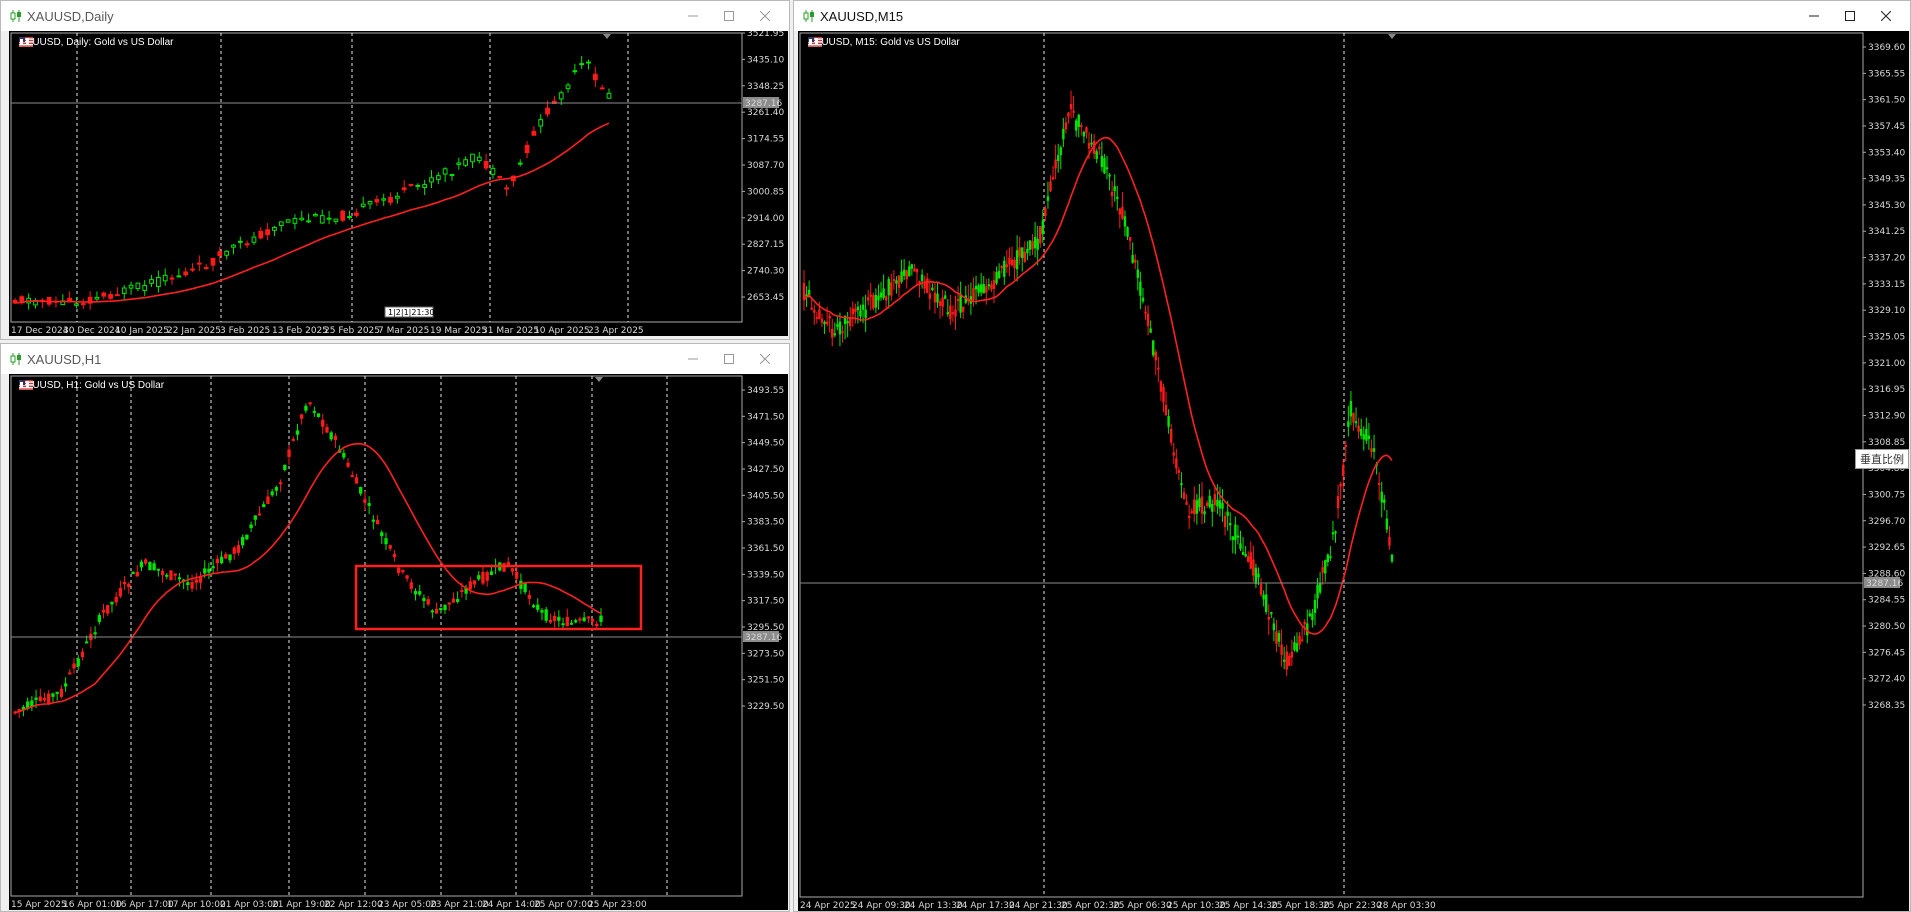 This screenshot has width=1911, height=912. What do you see at coordinates (24, 41) in the screenshot?
I see `chart-type-icon` at bounding box center [24, 41].